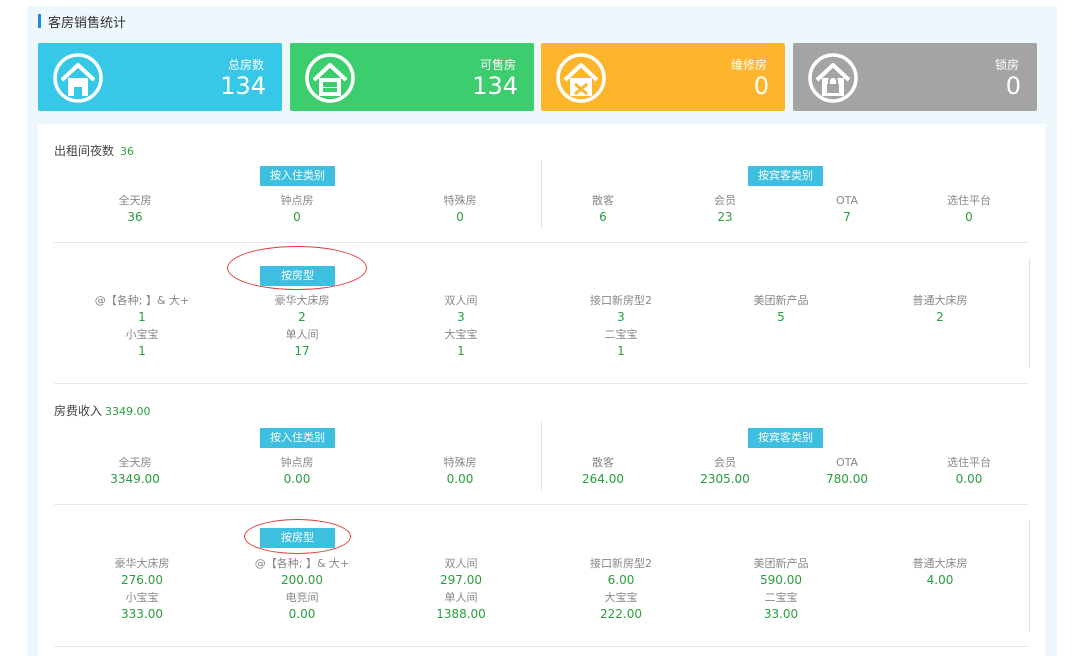 The image size is (1080, 656). What do you see at coordinates (461, 309) in the screenshot?
I see `nights-room-type: 双人间 3` at bounding box center [461, 309].